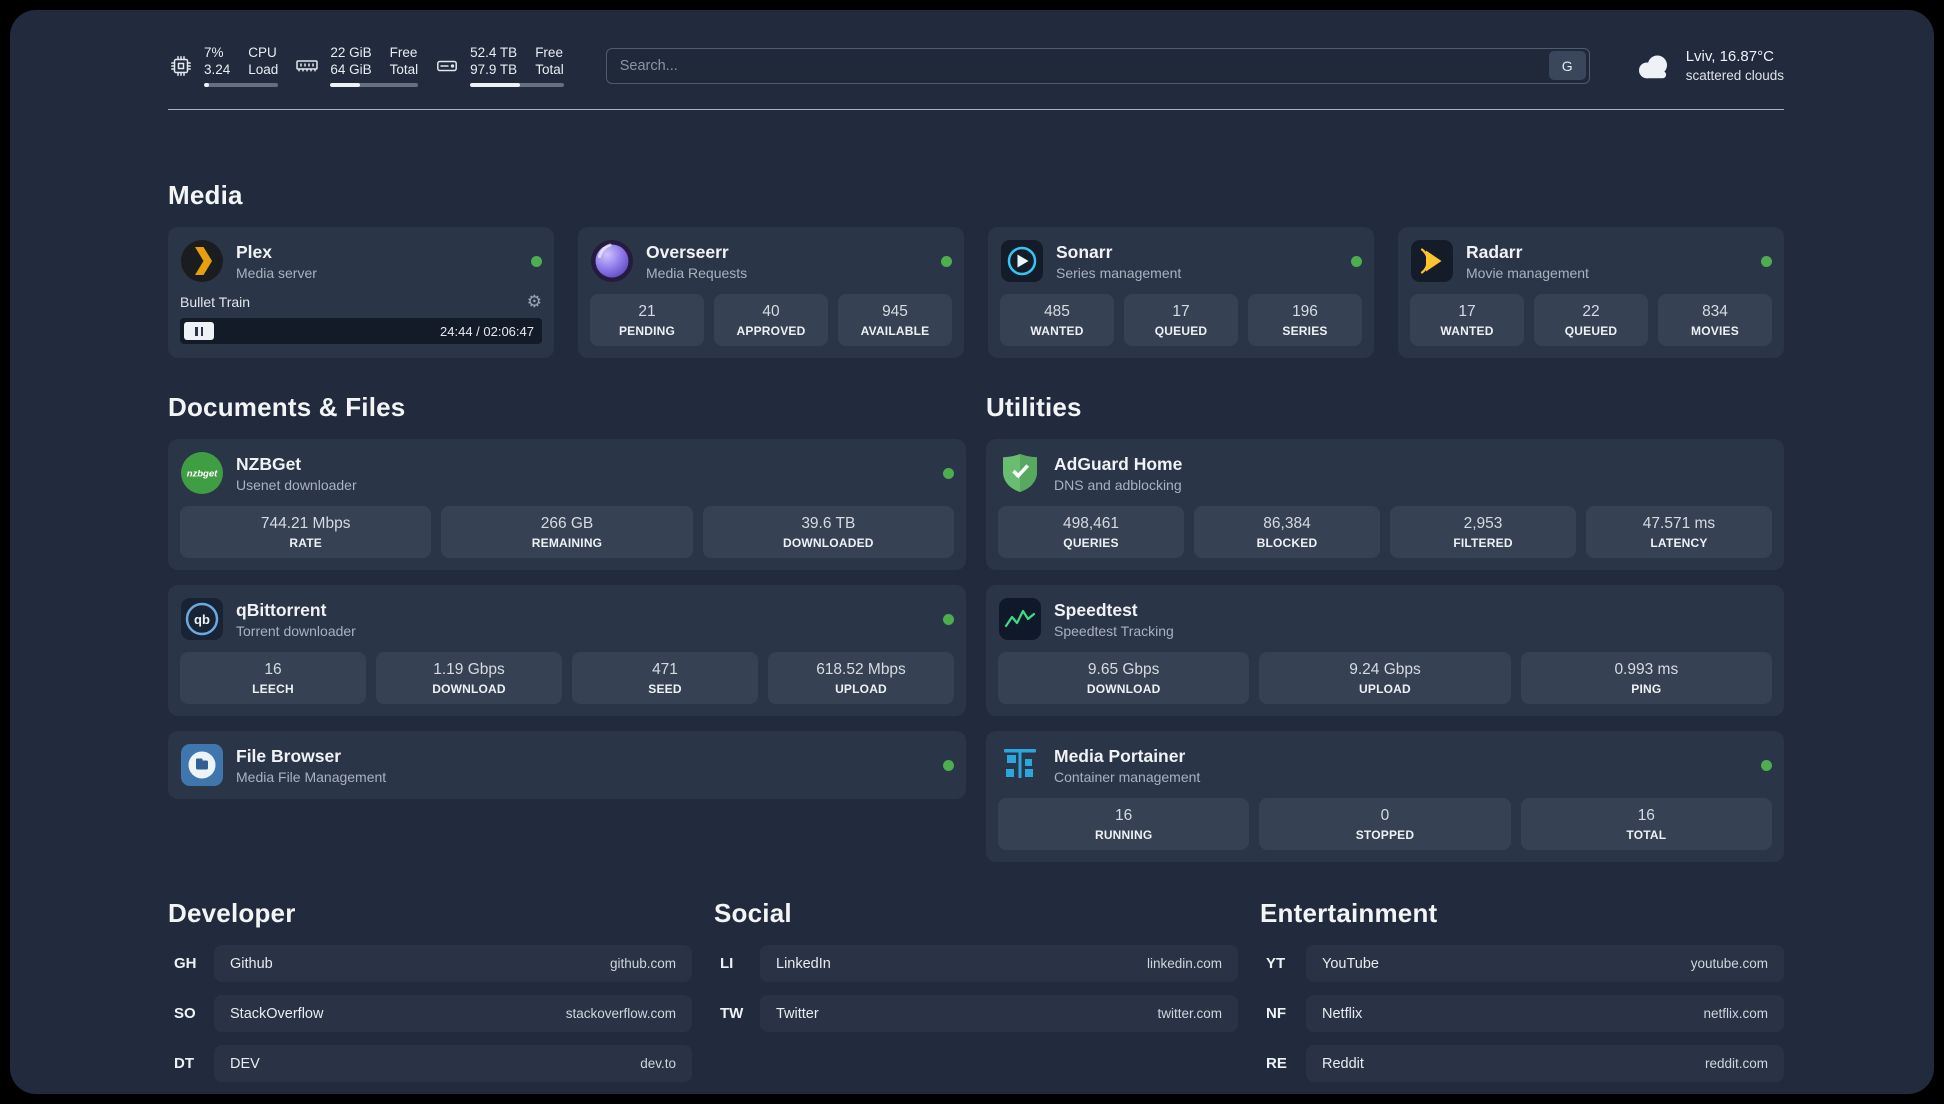 Image resolution: width=1944 pixels, height=1104 pixels. I want to click on svg-text: qb, so click(202, 619).